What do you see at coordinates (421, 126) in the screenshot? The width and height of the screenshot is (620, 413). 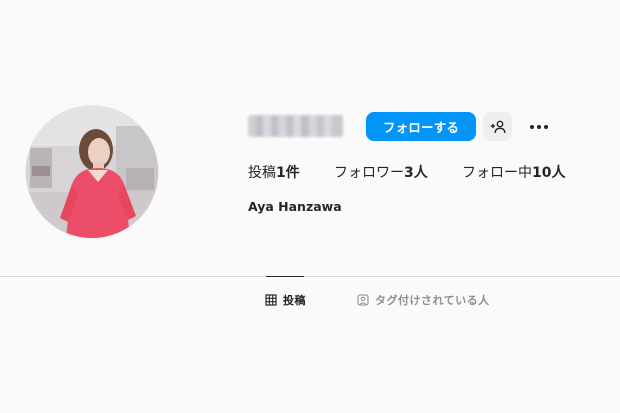 I see `follow-button: フォローする` at bounding box center [421, 126].